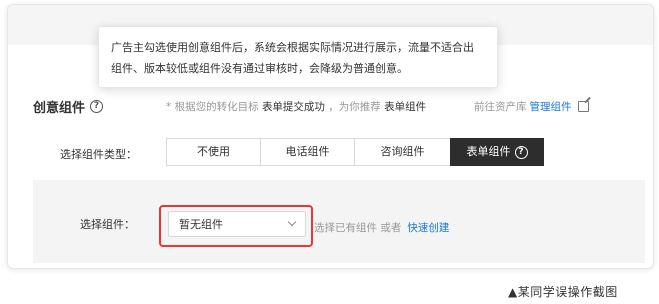  Describe the element at coordinates (212, 107) in the screenshot. I see `hint-prefix: * 根据您的转化目标` at that location.